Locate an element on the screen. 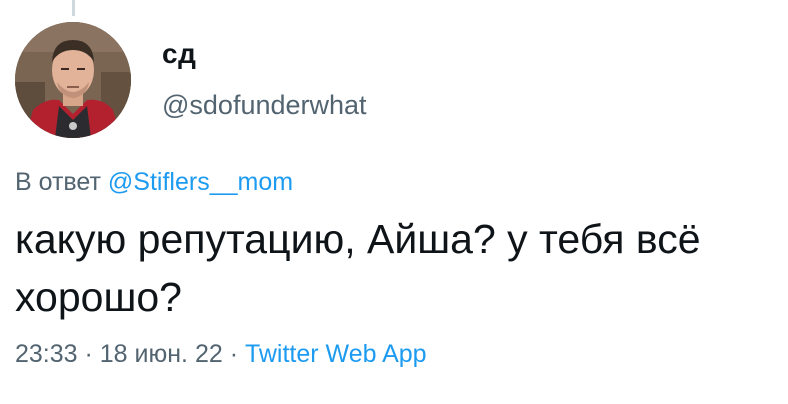  avatar-photo is located at coordinates (73, 80).